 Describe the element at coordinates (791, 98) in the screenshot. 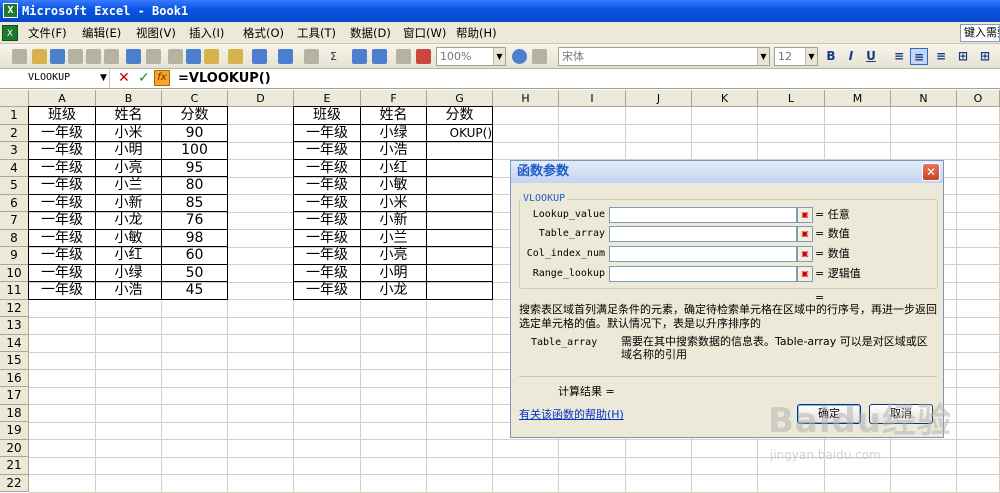

I see `column-header-l: L` at that location.